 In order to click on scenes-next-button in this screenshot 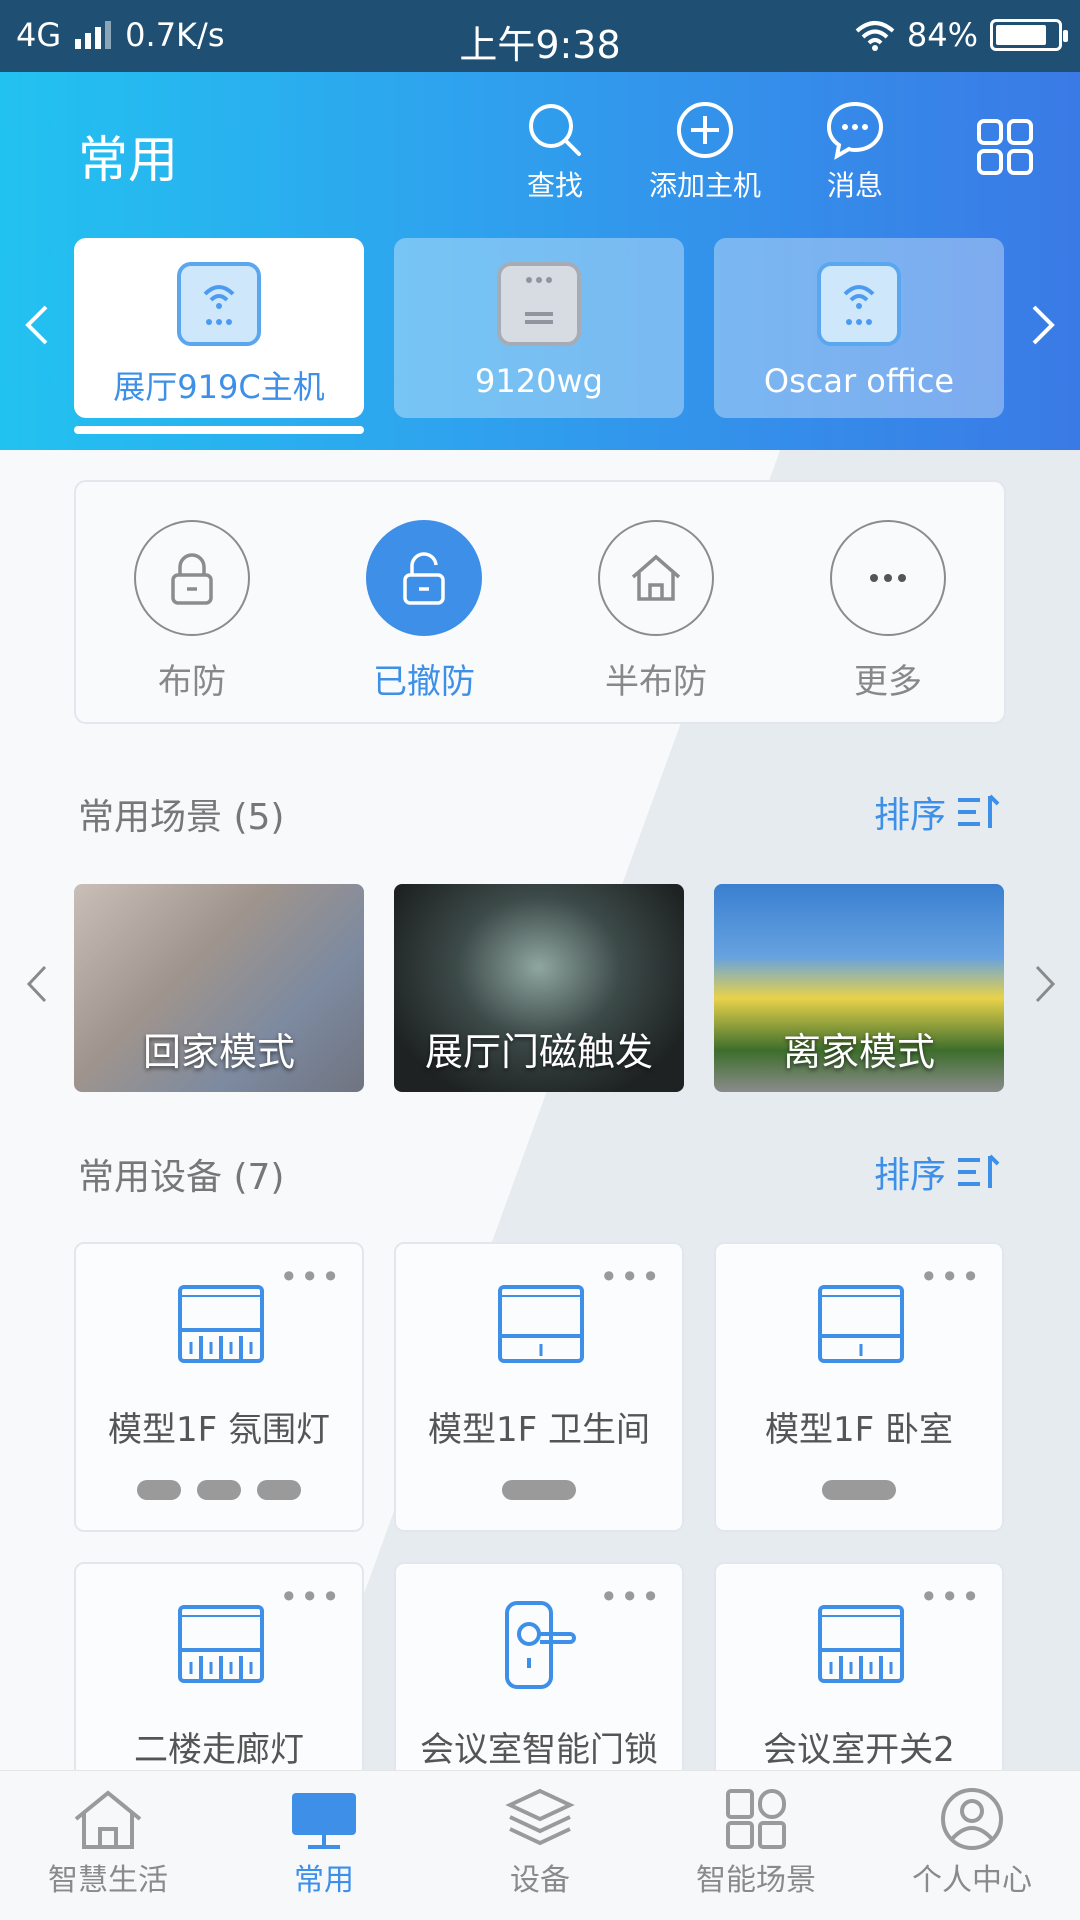, I will do `click(1045, 988)`.